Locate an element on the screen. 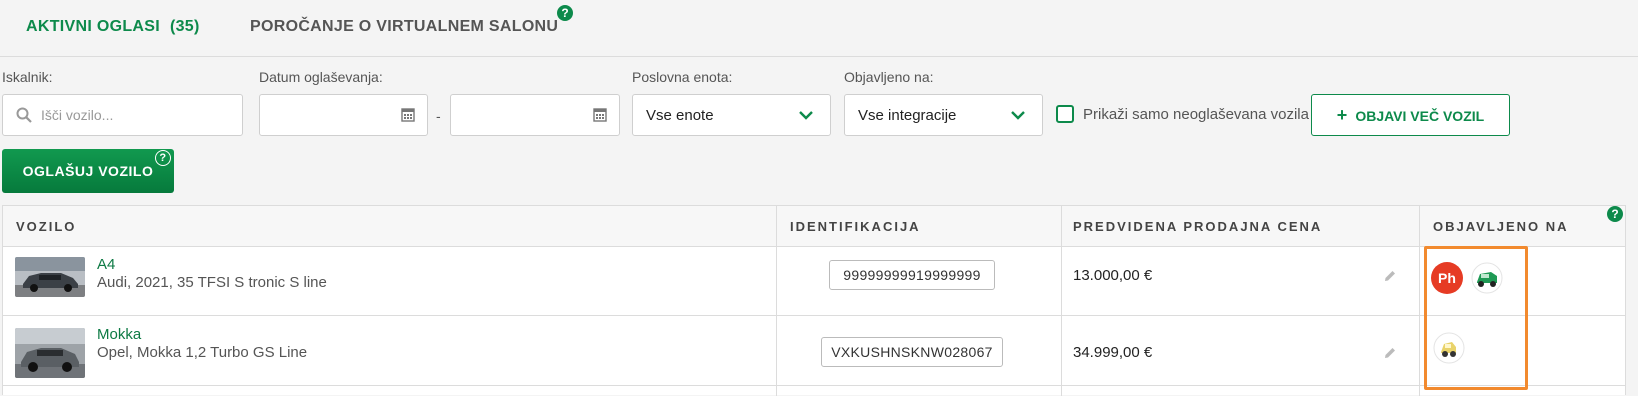  unit-label: Poslovna enota: is located at coordinates (682, 77).